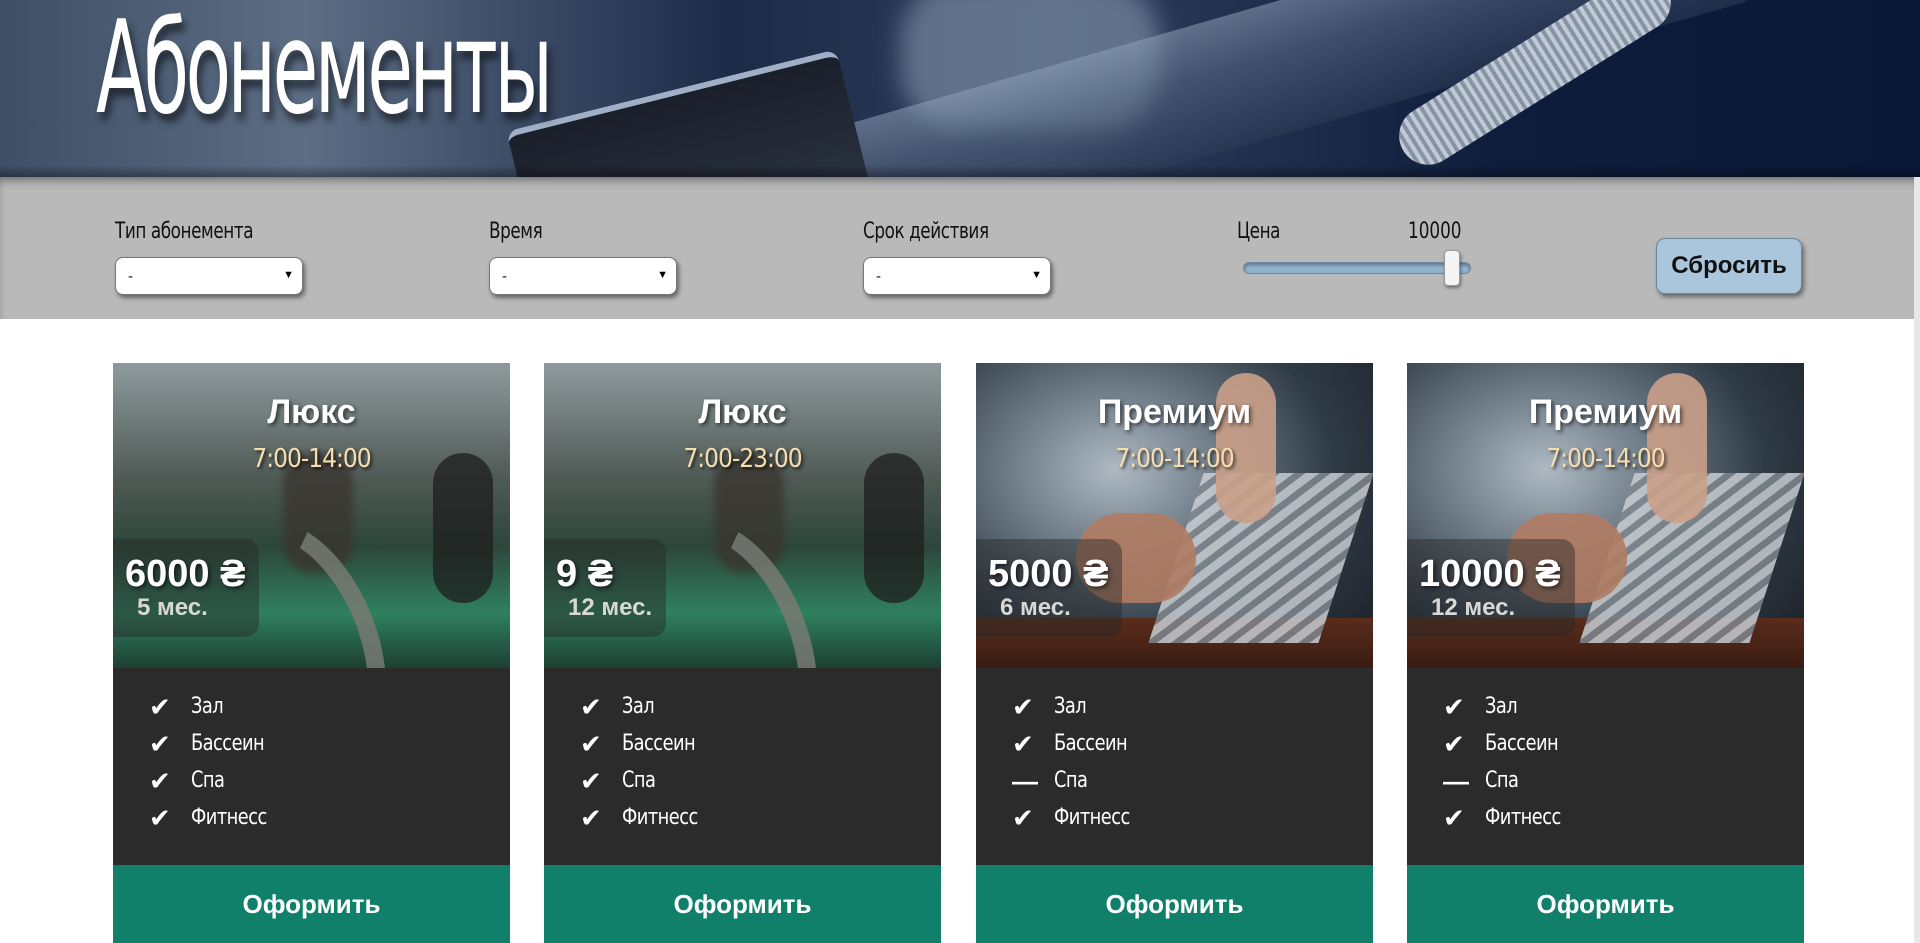 The height and width of the screenshot is (943, 1920). What do you see at coordinates (742, 459) in the screenshot?
I see `card-time: 7:00-23:00` at bounding box center [742, 459].